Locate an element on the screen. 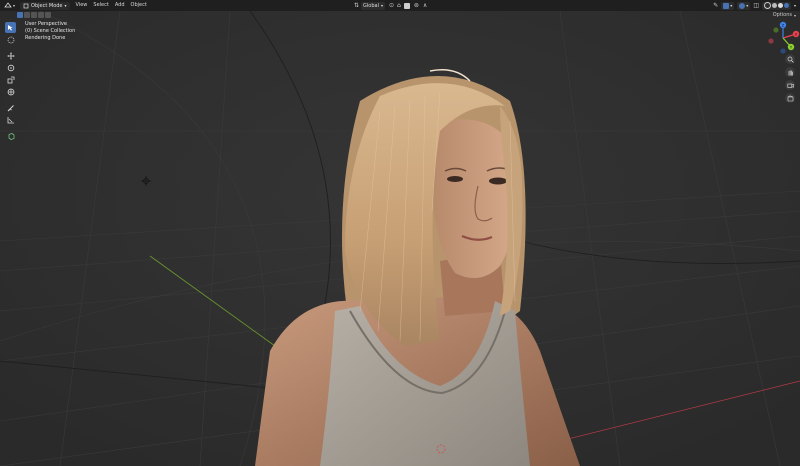  wireframe-shading-icon is located at coordinates (767, 5).